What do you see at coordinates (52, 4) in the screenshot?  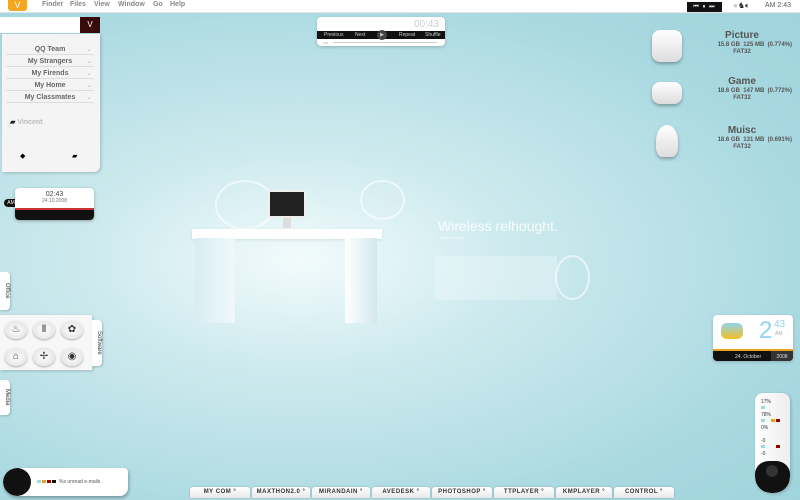 I see `menu-finder: Finder` at bounding box center [52, 4].